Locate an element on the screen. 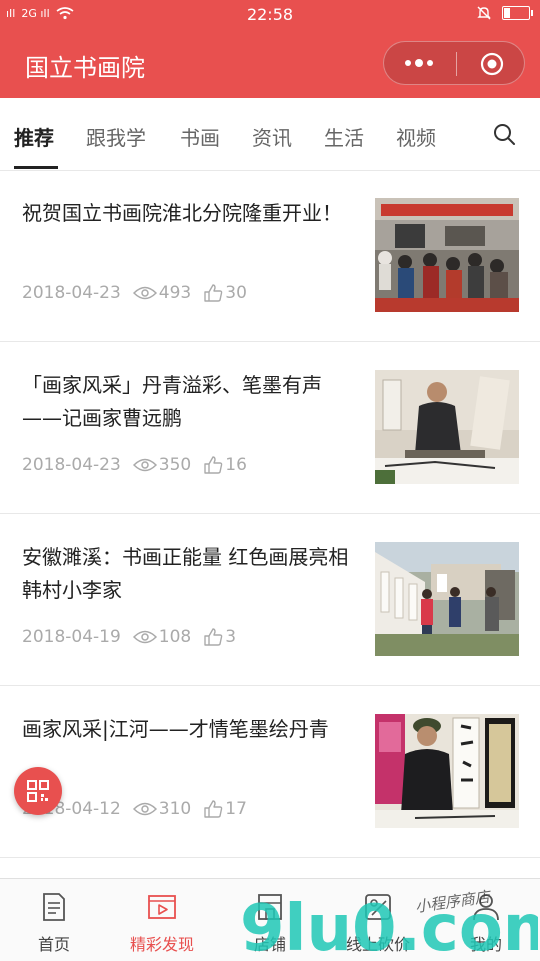 The height and width of the screenshot is (961, 540). qr-code-icon is located at coordinates (38, 791).